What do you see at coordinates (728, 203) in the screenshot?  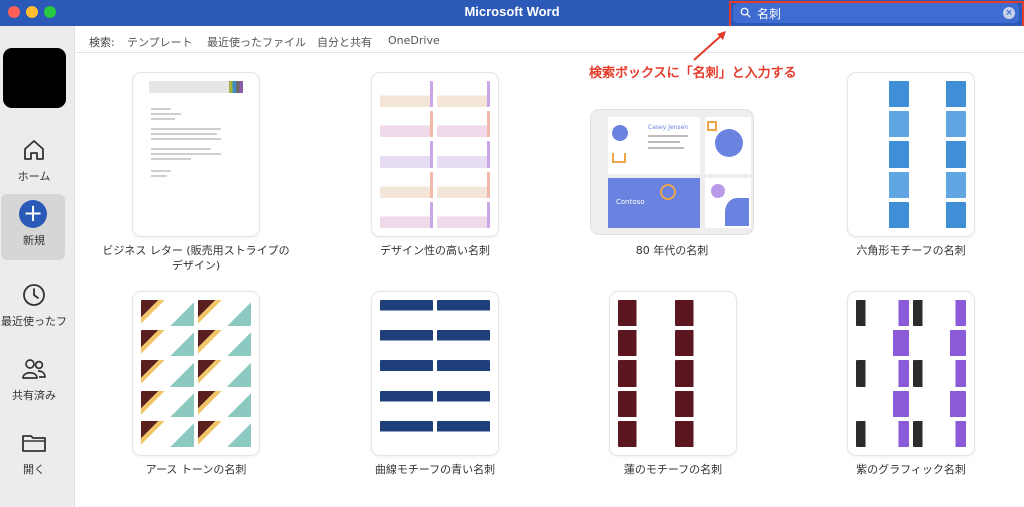 I see `card-back-purple` at bounding box center [728, 203].